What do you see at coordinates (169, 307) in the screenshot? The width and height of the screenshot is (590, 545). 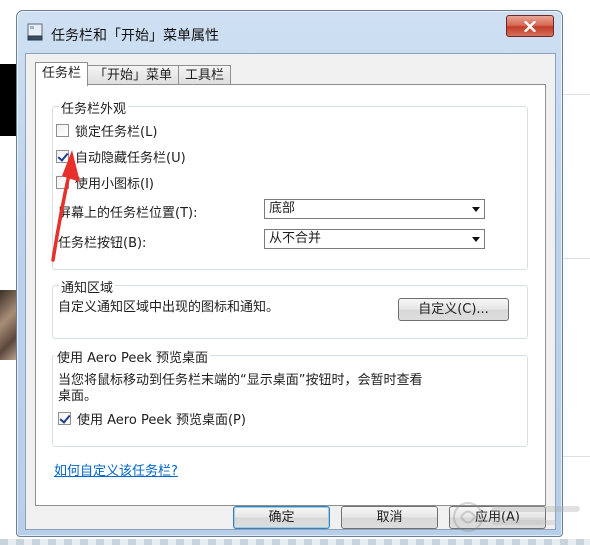 I see `notification-description: 自定义通知区域中出现的图标和通知。` at bounding box center [169, 307].